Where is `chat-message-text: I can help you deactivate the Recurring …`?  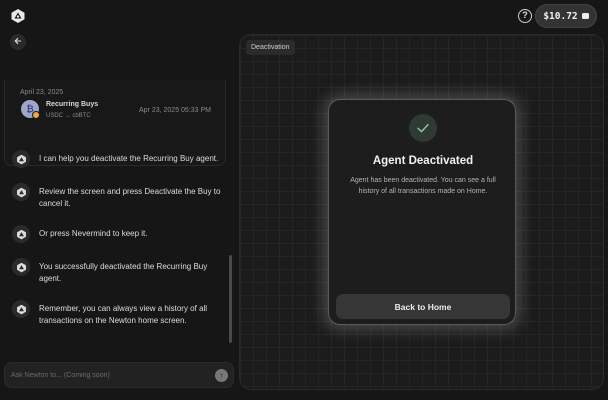 chat-message-text: I can help you deactivate the Recurring … is located at coordinates (129, 158).